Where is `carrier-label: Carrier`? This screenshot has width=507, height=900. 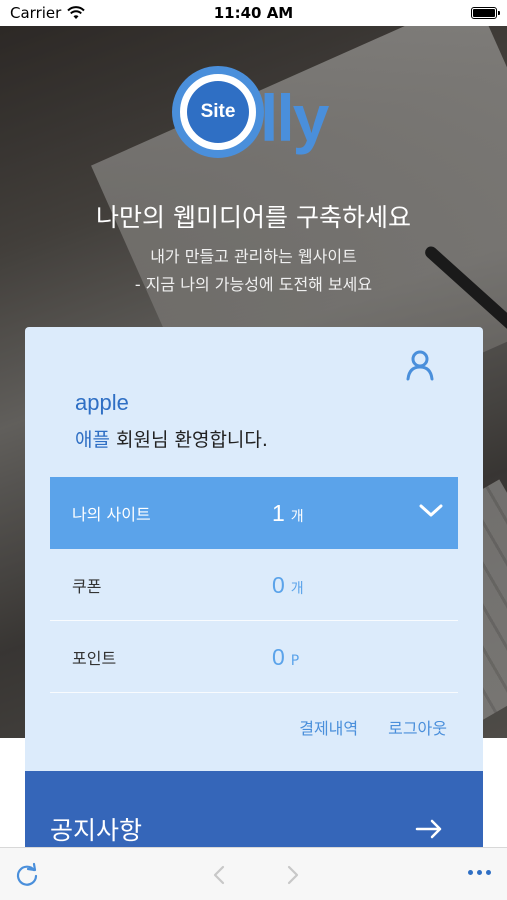 carrier-label: Carrier is located at coordinates (36, 13).